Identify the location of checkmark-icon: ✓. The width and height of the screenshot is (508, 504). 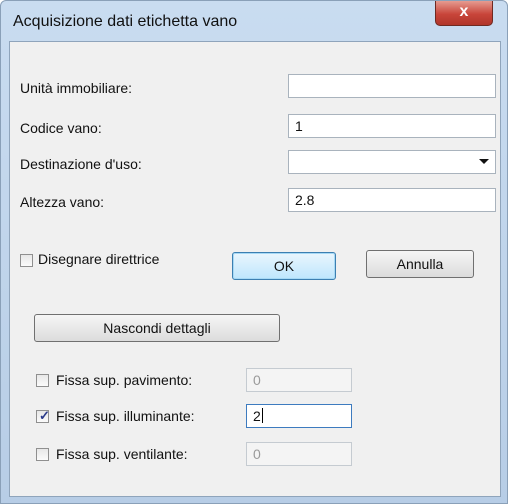
(44, 415).